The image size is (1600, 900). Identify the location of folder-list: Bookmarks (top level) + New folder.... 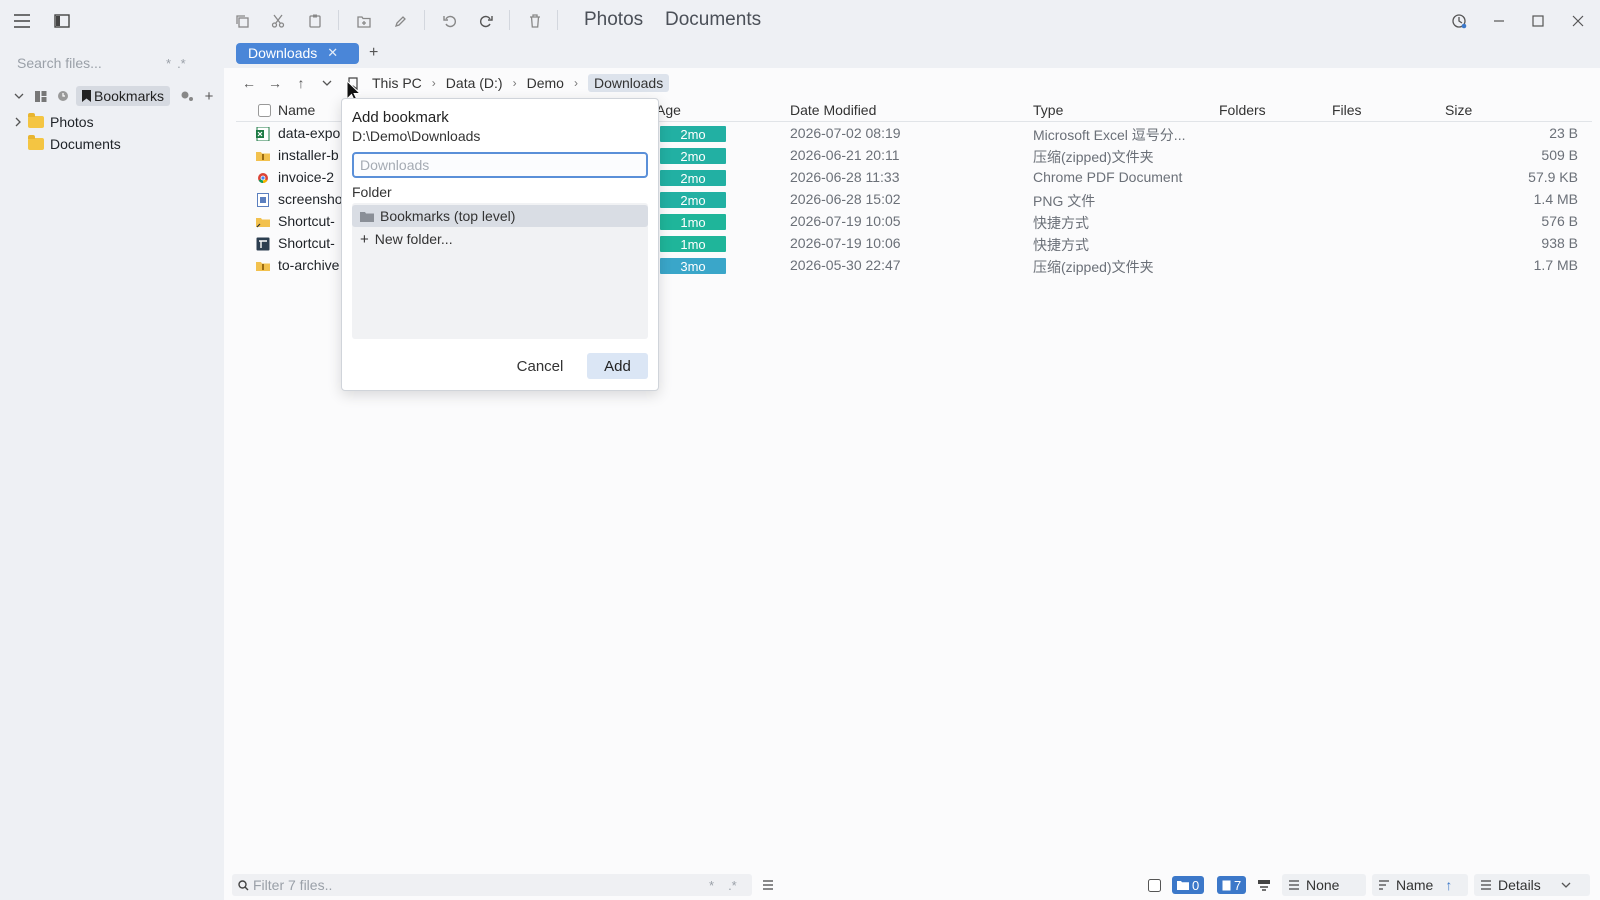
(500, 271).